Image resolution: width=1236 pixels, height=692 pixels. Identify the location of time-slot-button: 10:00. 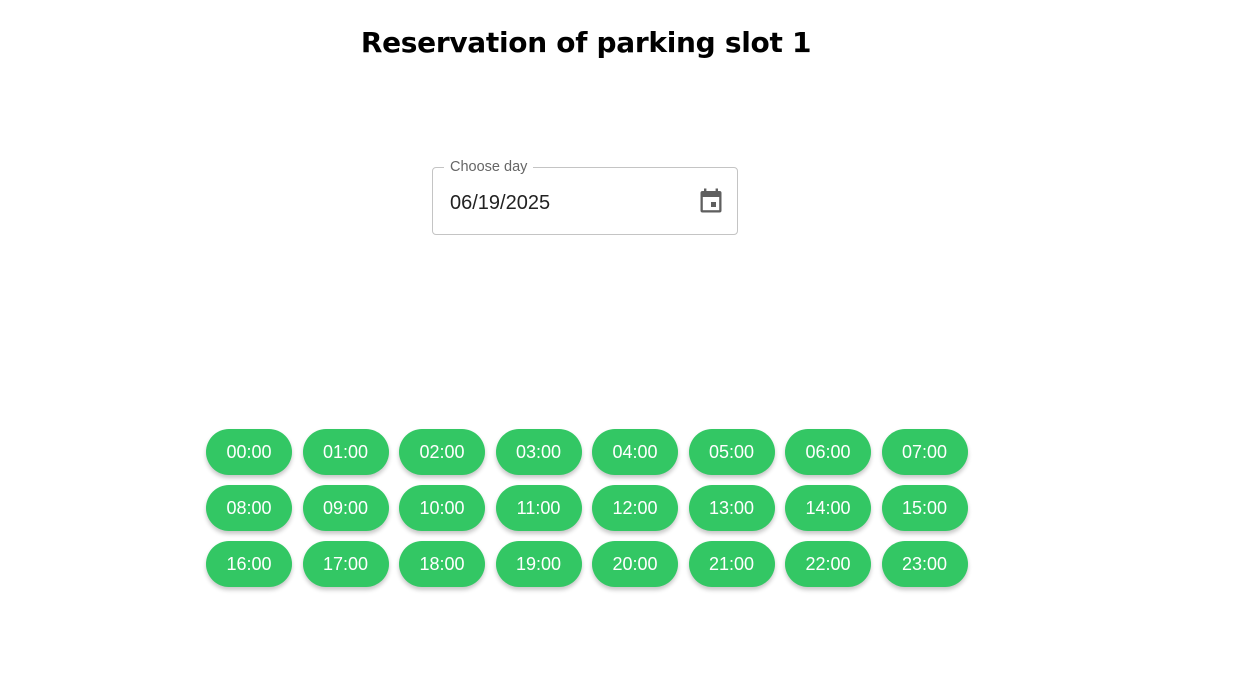
(442, 508).